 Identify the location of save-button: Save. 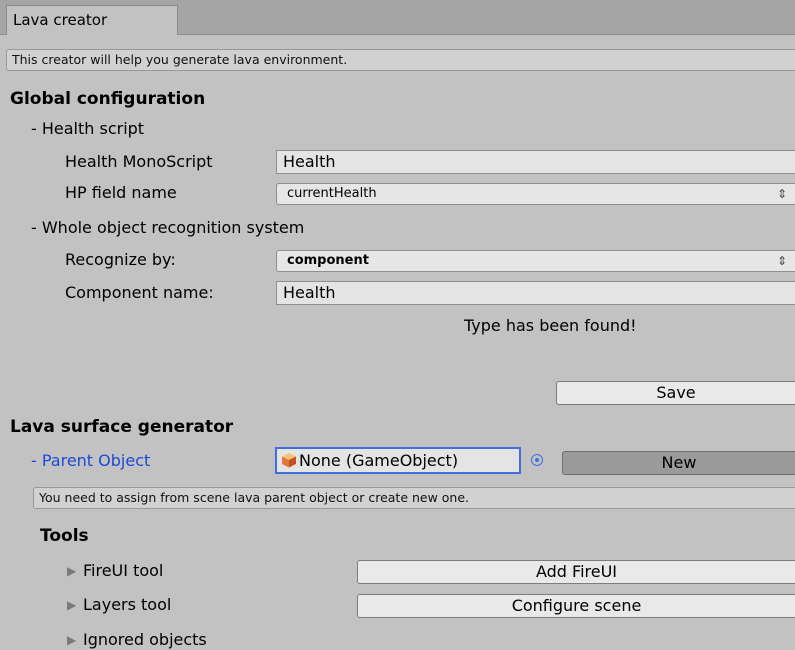
(675, 393).